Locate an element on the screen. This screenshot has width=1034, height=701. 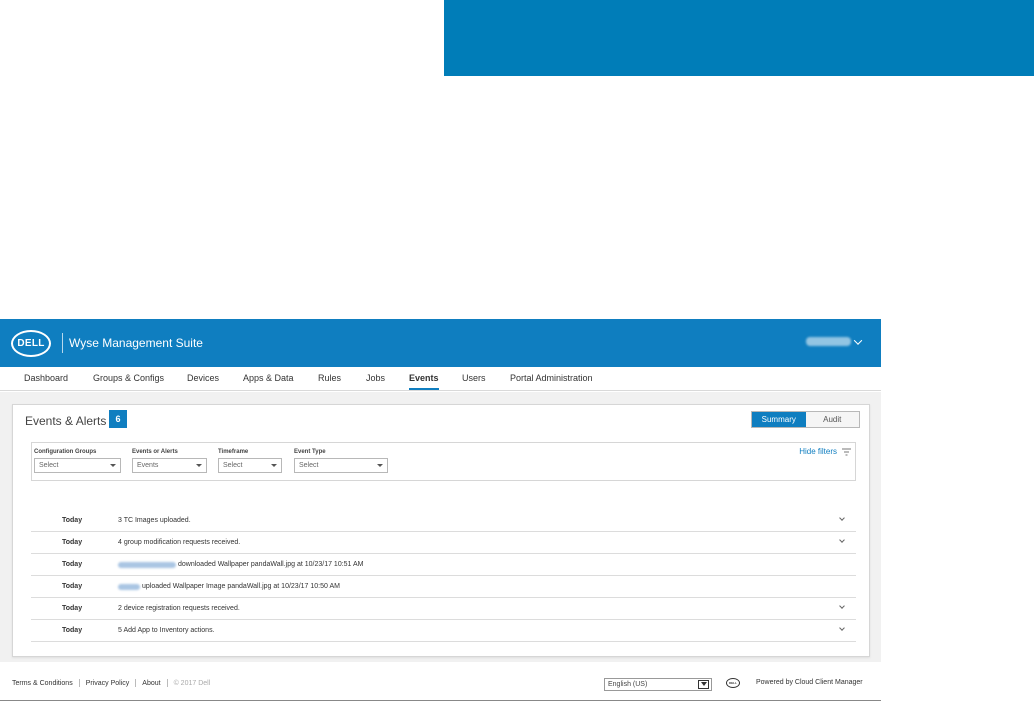
about-link: About is located at coordinates (151, 683).